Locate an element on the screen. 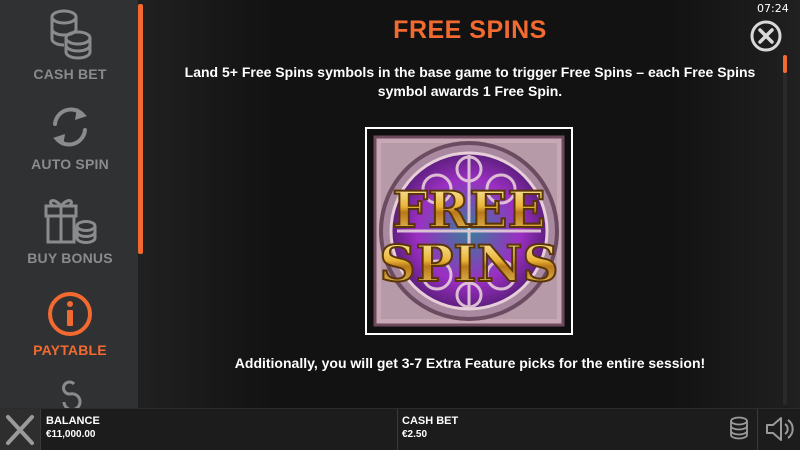 This screenshot has width=800, height=450. sidebar-item-paytable: PAYTABLE is located at coordinates (70, 324).